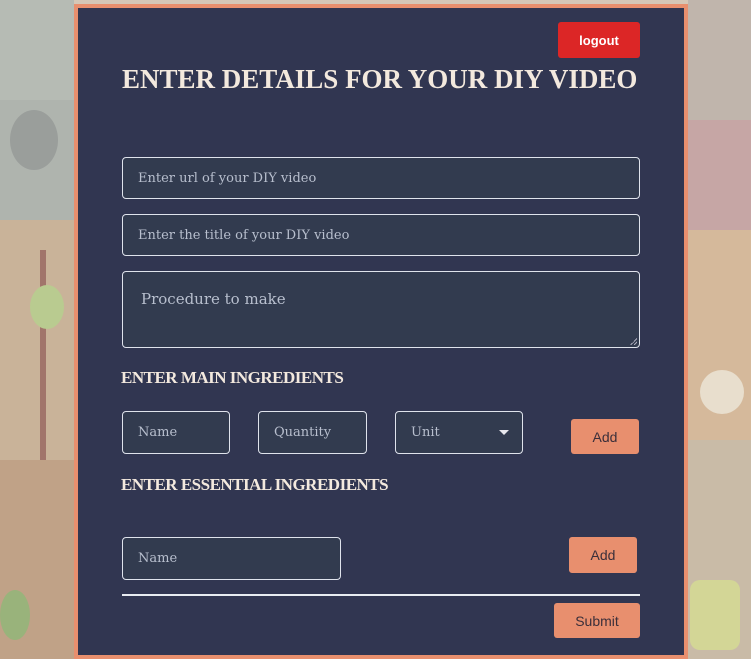  I want to click on procedure-textarea: Procedure to make, so click(381, 309).